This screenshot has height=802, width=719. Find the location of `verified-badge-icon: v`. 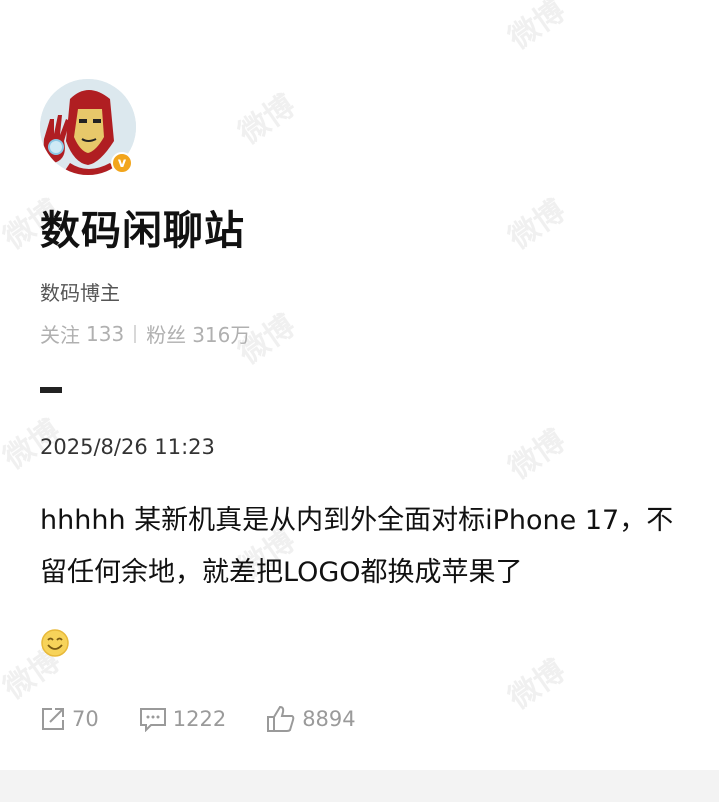

verified-badge-icon: v is located at coordinates (122, 163).